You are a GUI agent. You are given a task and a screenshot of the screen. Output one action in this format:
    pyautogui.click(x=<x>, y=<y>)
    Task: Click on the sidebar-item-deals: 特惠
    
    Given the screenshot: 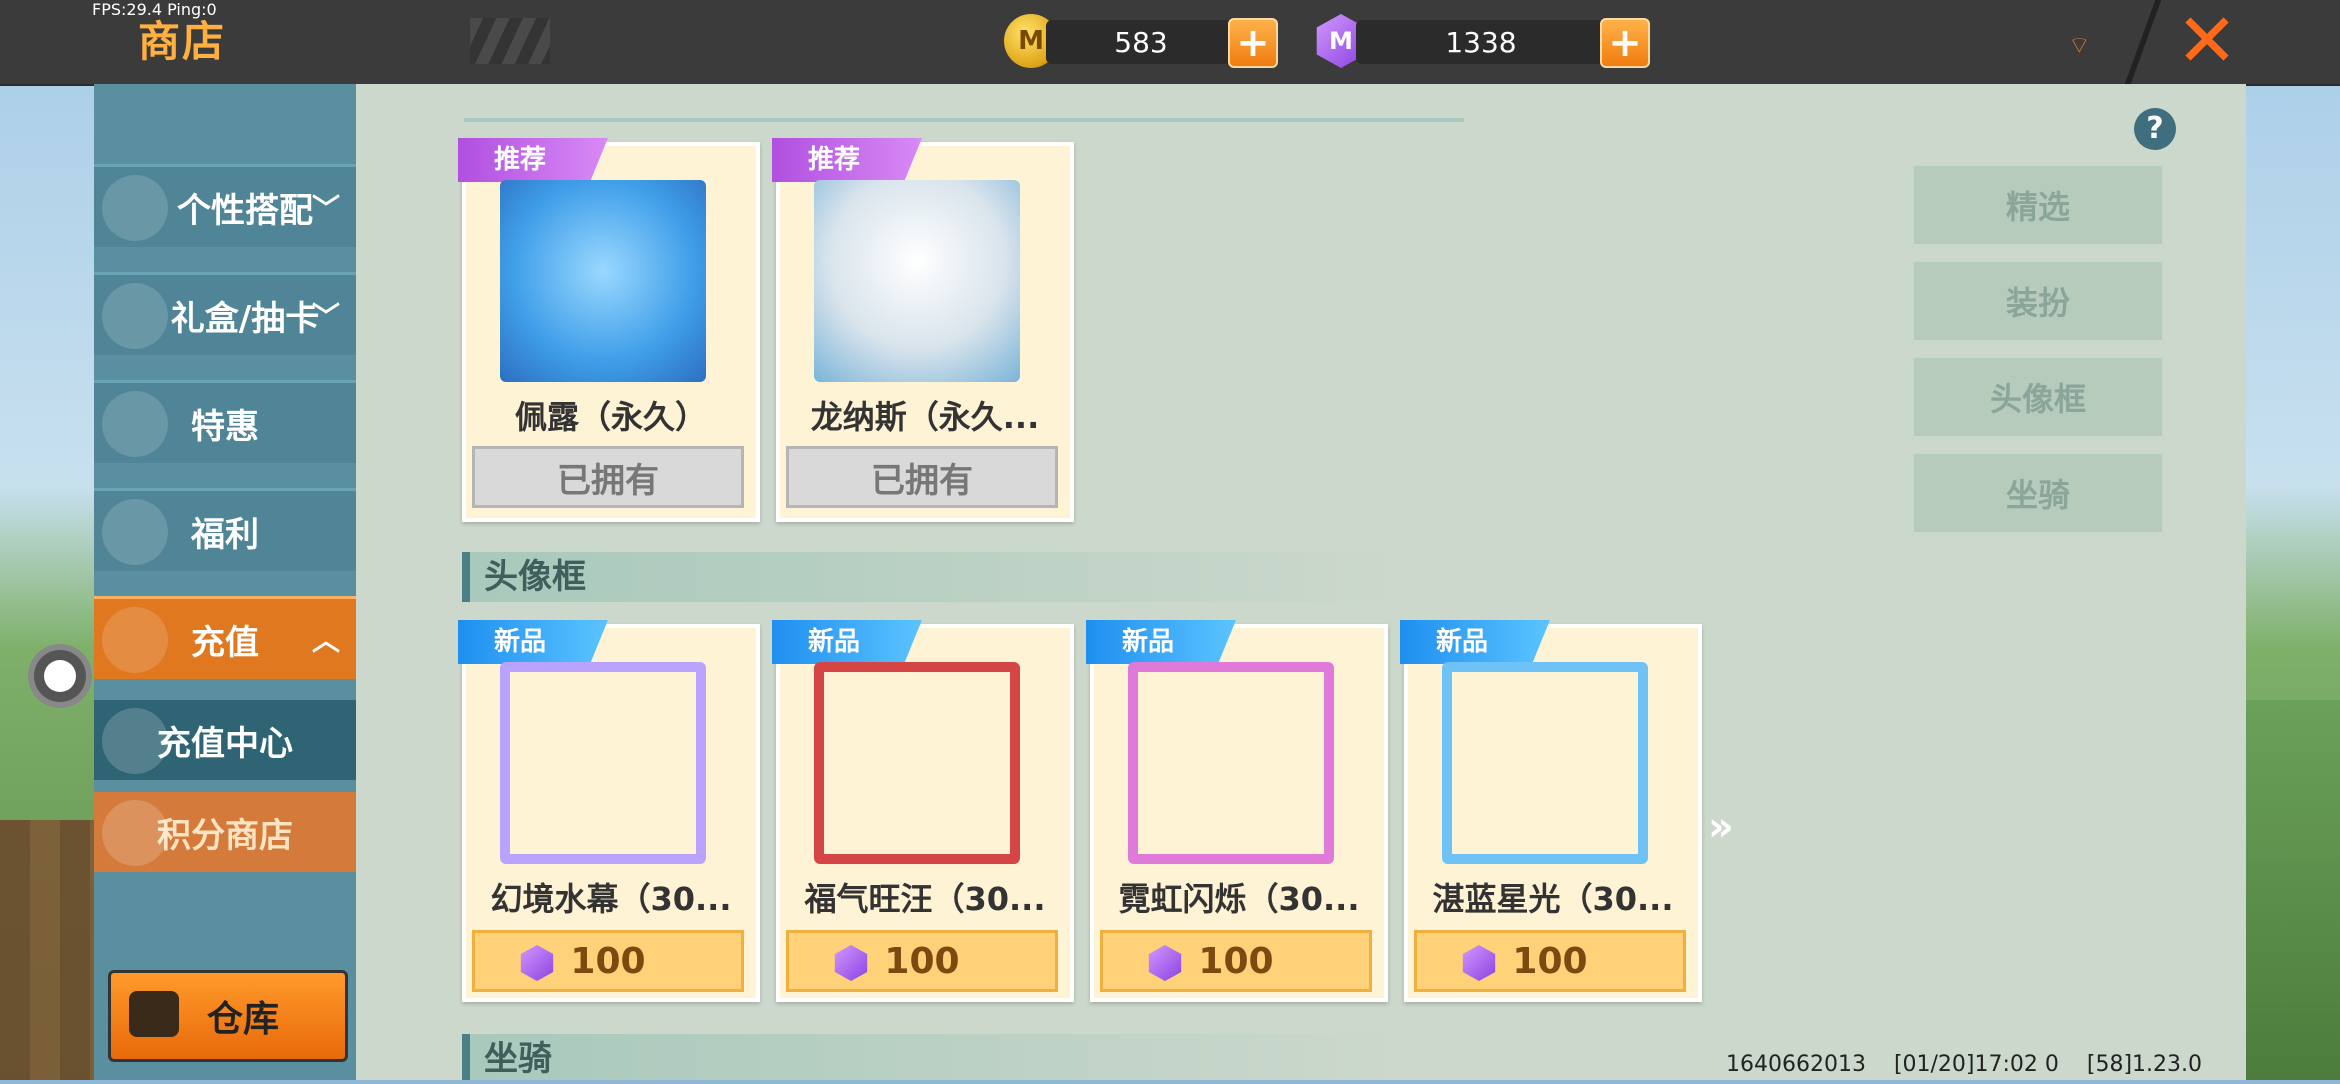 What is the action you would take?
    pyautogui.click(x=225, y=421)
    